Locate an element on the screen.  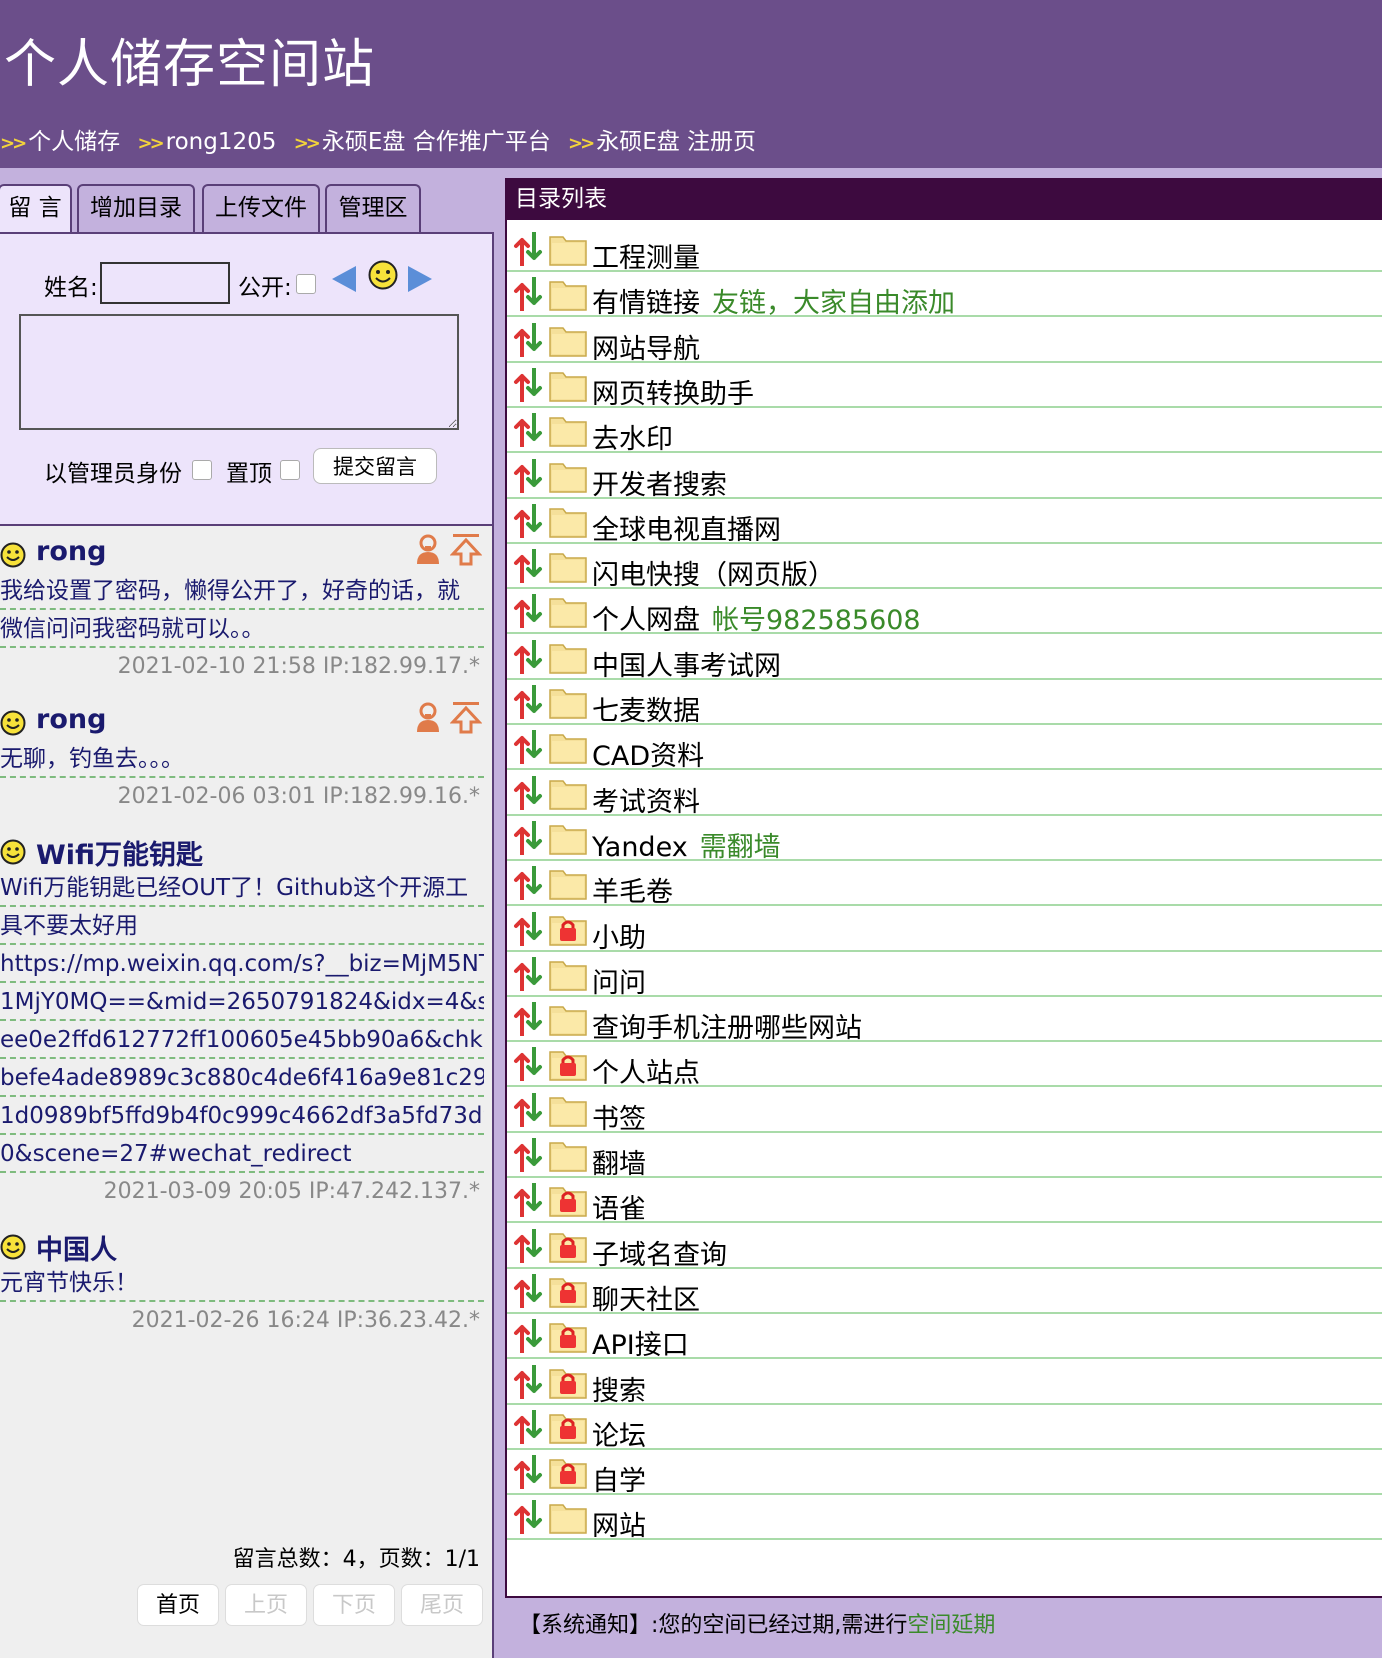
directory-row: 小助 is located at coordinates (944, 929).